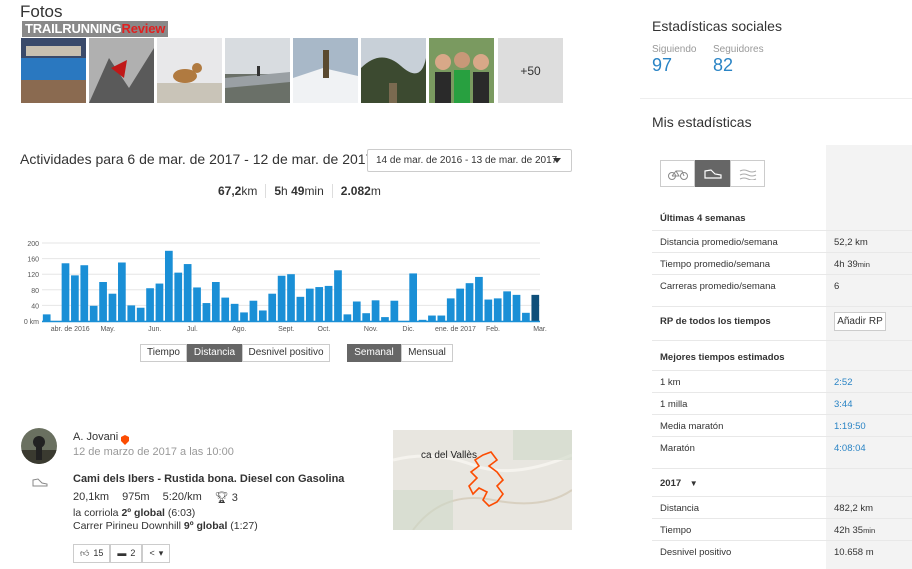  What do you see at coordinates (850, 426) in the screenshot?
I see `best-time-link: 1:19:50` at bounding box center [850, 426].